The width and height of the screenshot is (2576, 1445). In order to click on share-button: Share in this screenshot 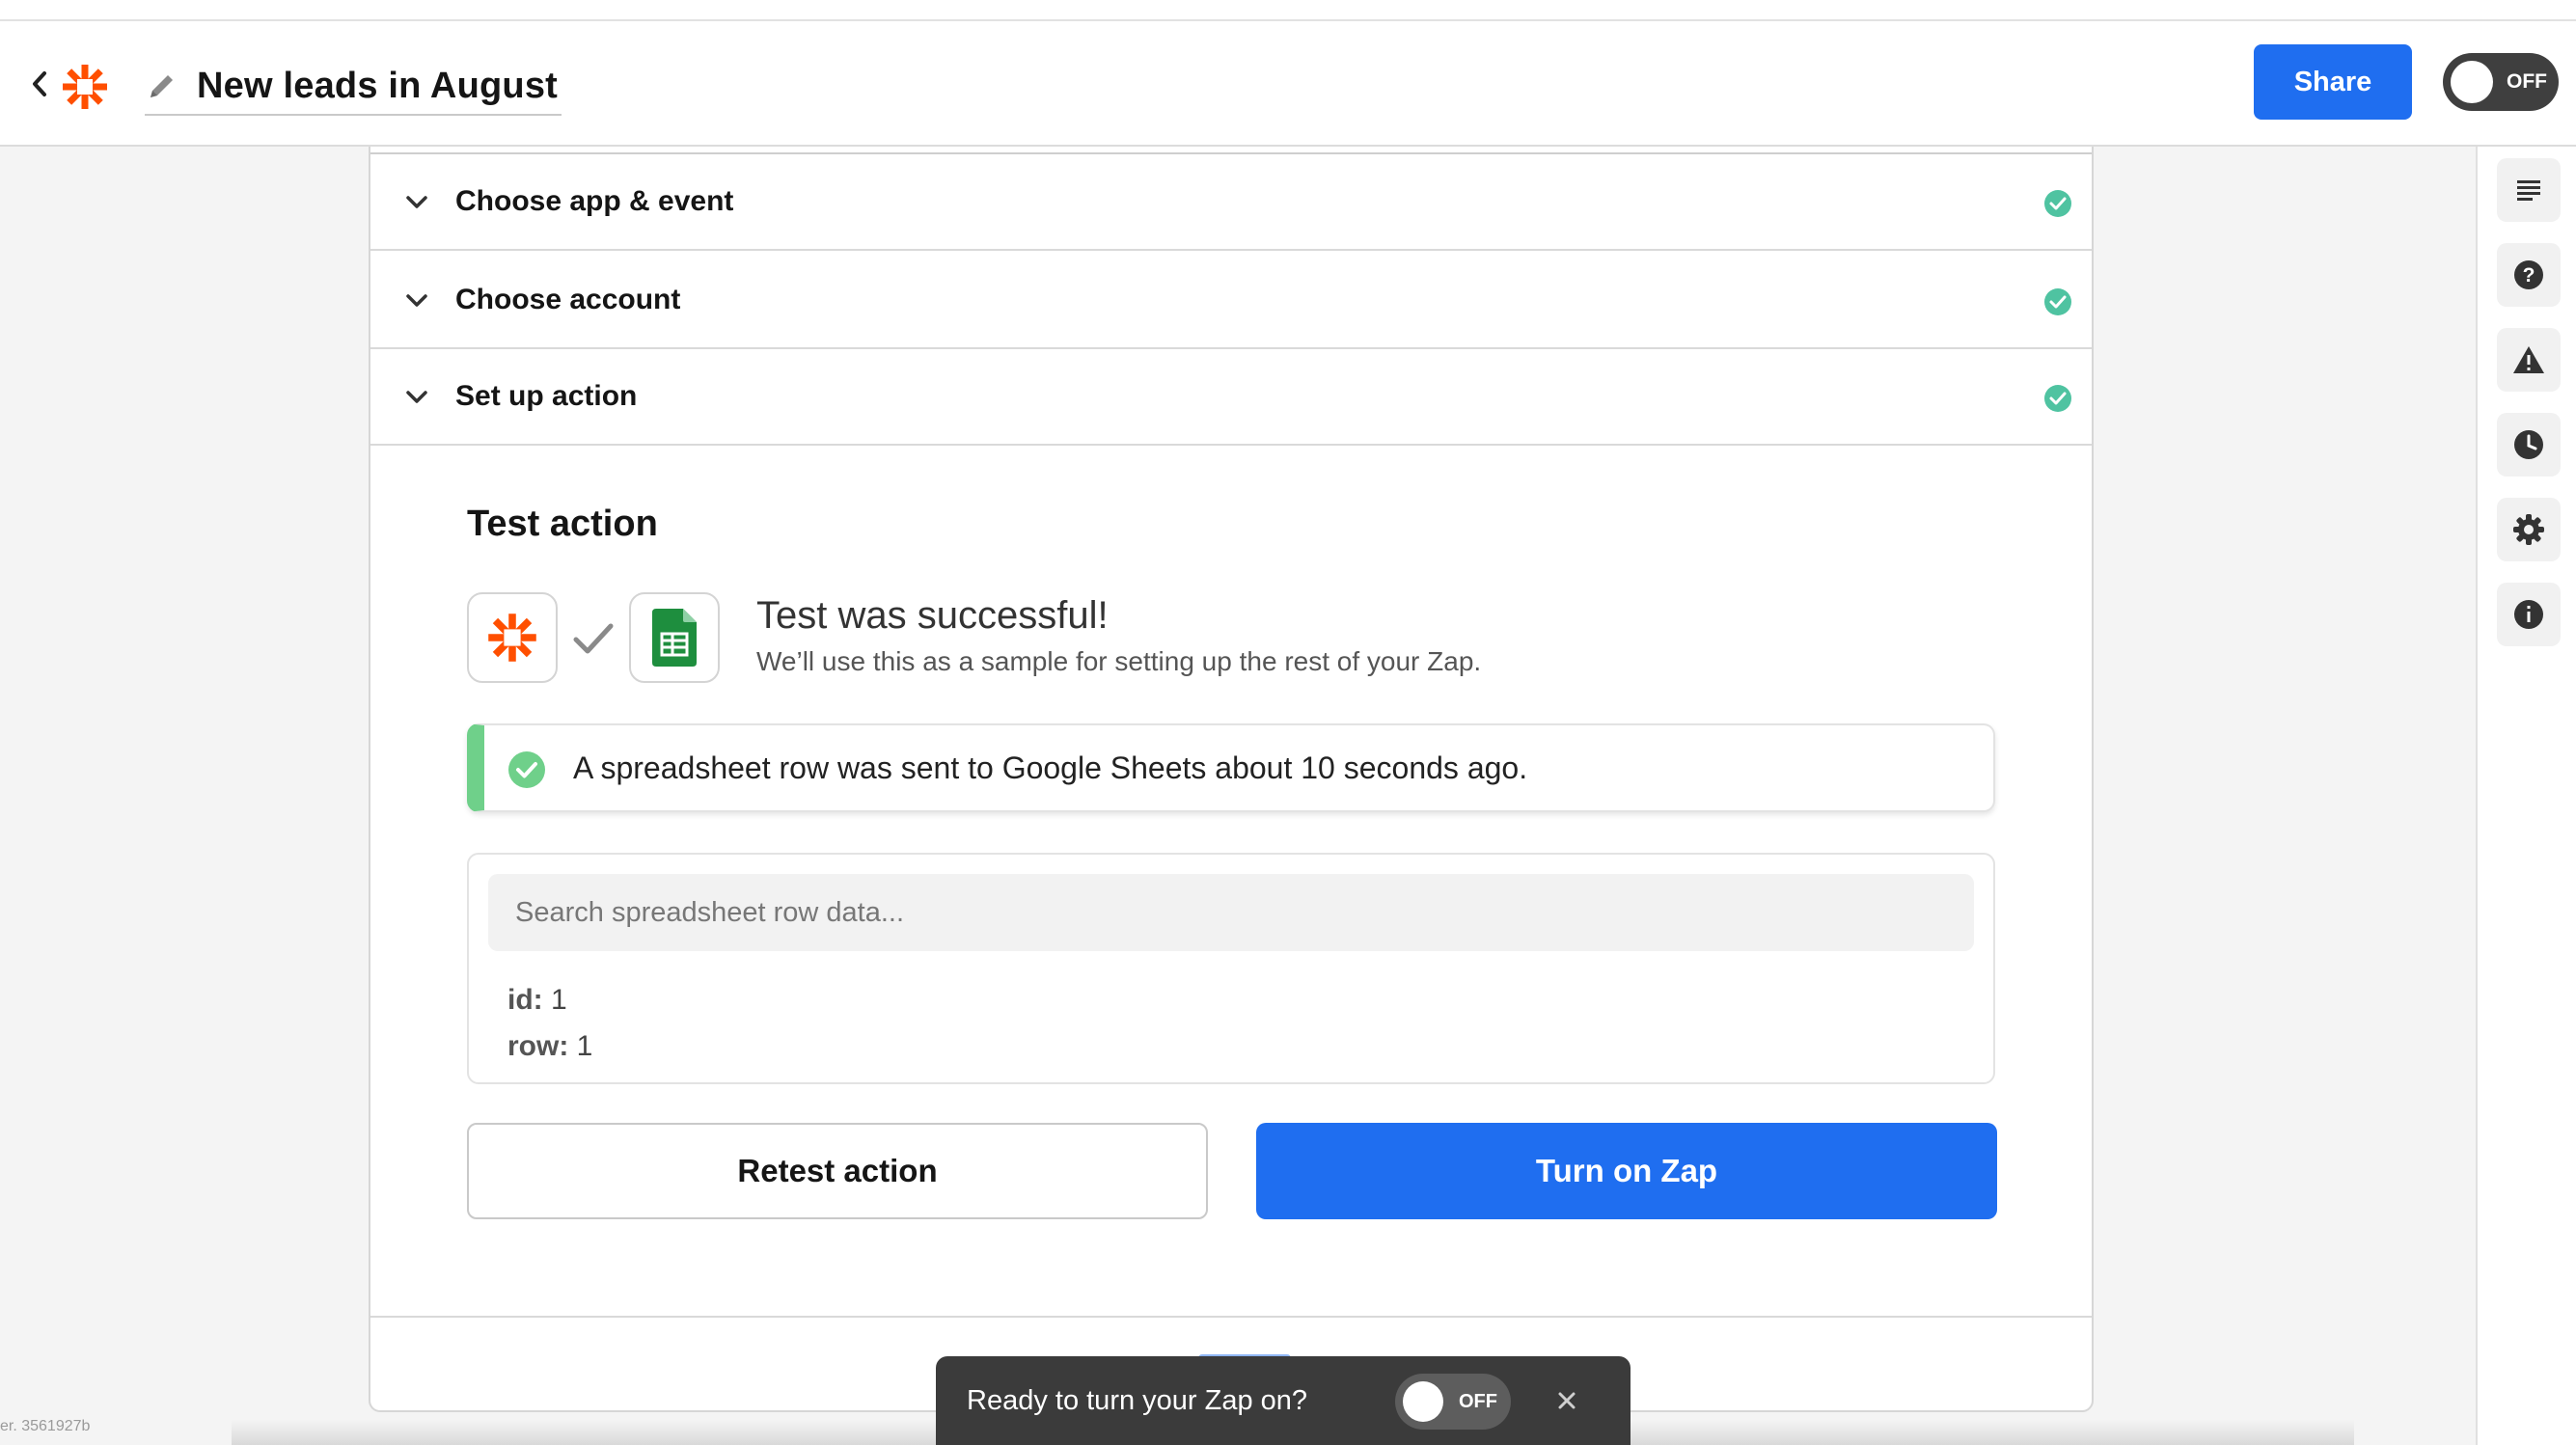, I will do `click(2333, 82)`.